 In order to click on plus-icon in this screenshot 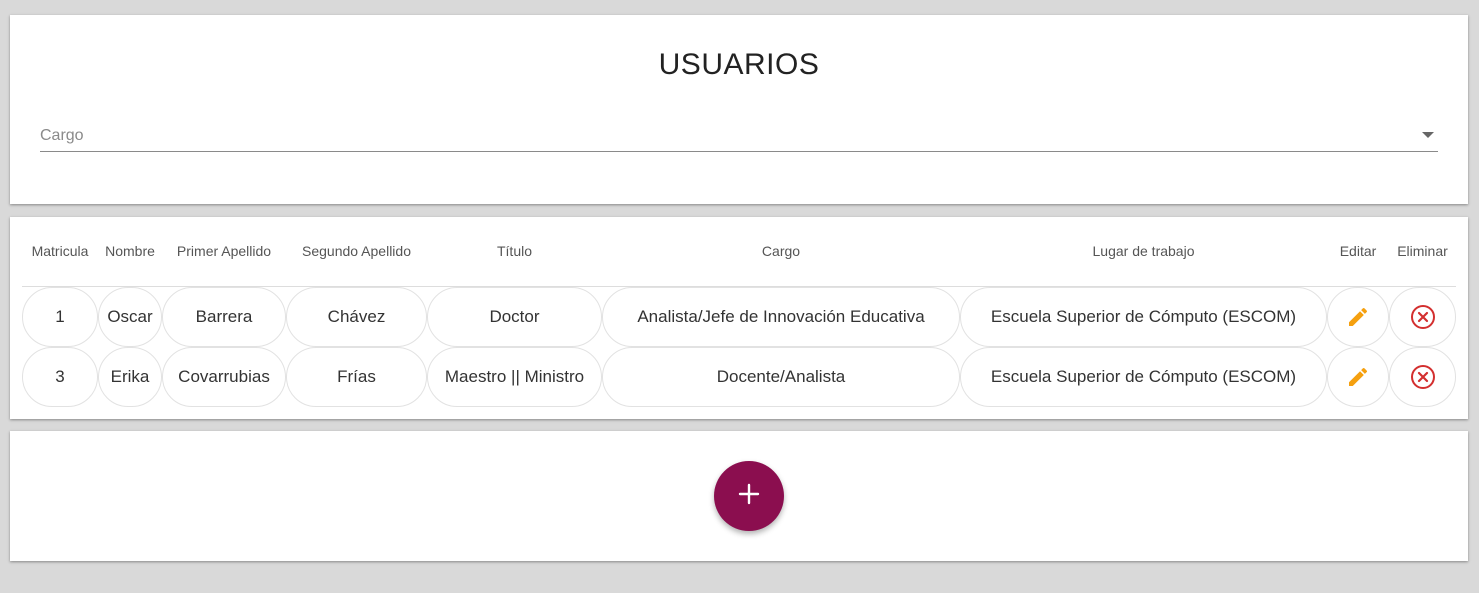, I will do `click(749, 496)`.